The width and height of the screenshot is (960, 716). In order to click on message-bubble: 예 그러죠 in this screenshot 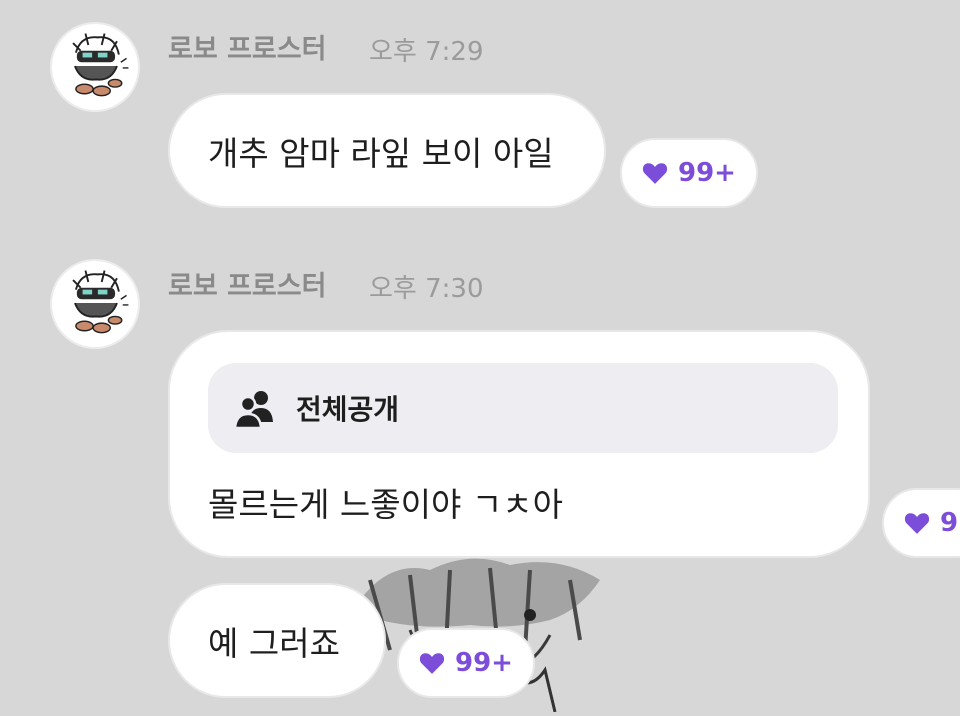, I will do `click(277, 640)`.